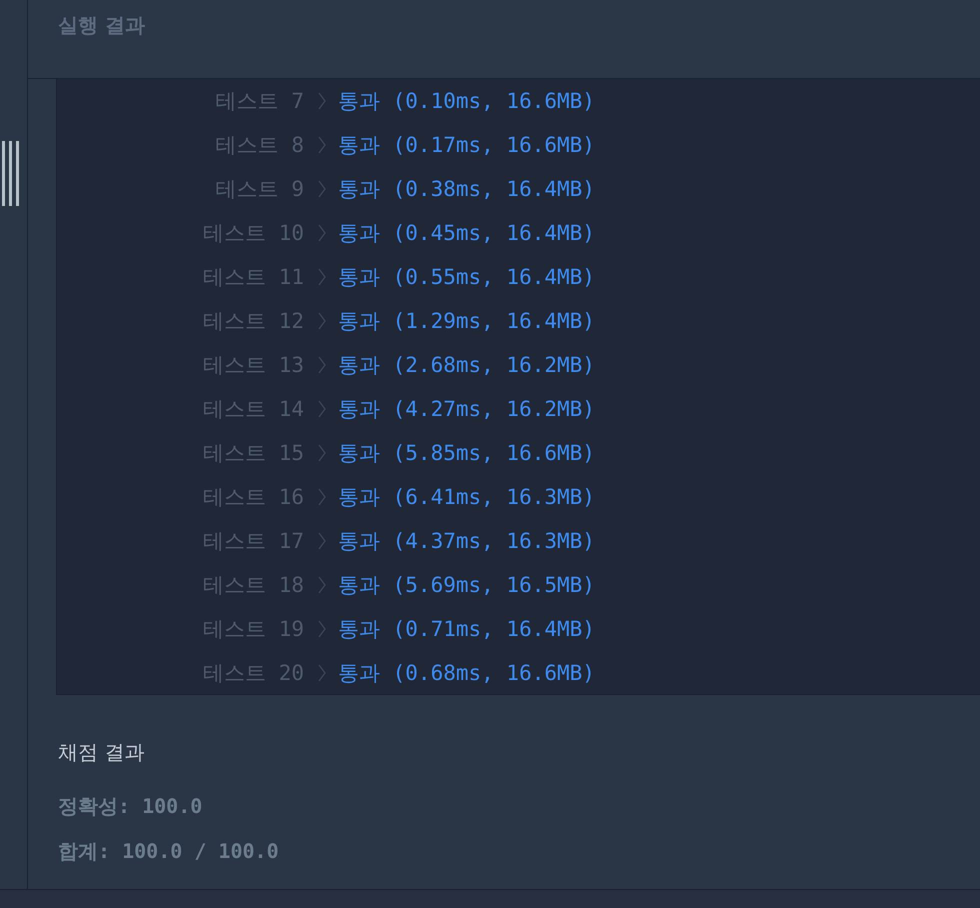  I want to click on score-line: 정확성: 100.0, so click(131, 806).